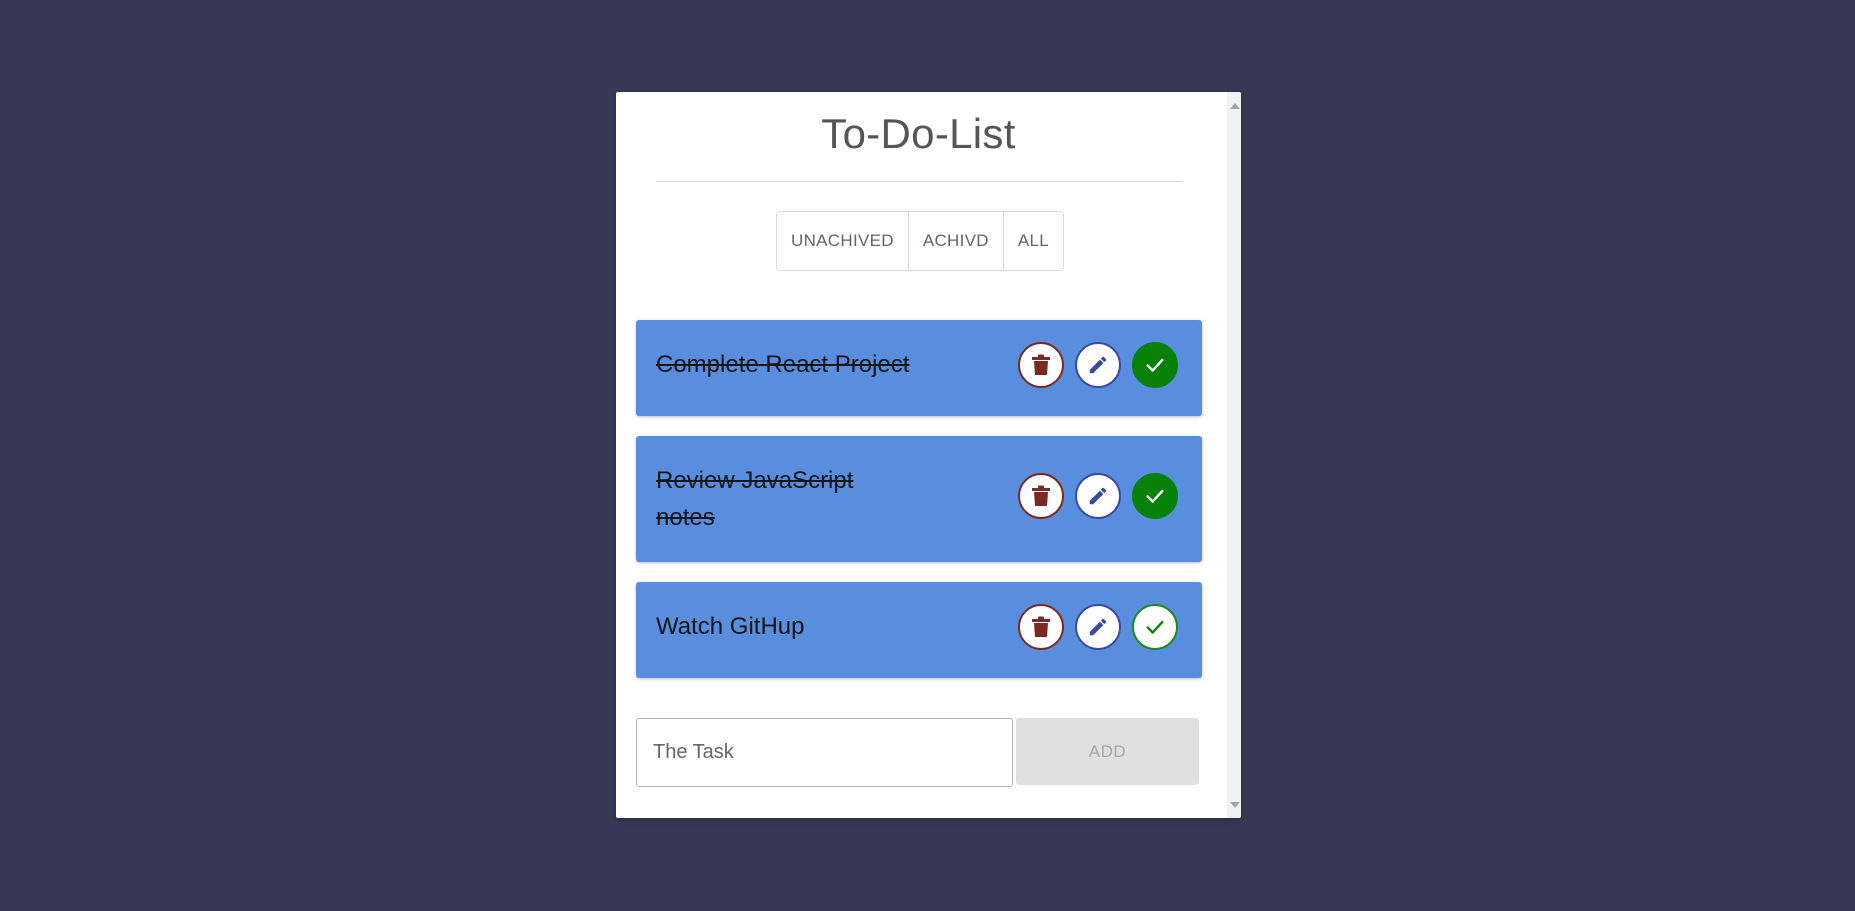 This screenshot has height=911, width=1855. I want to click on task-item: Watch GitHup, so click(919, 630).